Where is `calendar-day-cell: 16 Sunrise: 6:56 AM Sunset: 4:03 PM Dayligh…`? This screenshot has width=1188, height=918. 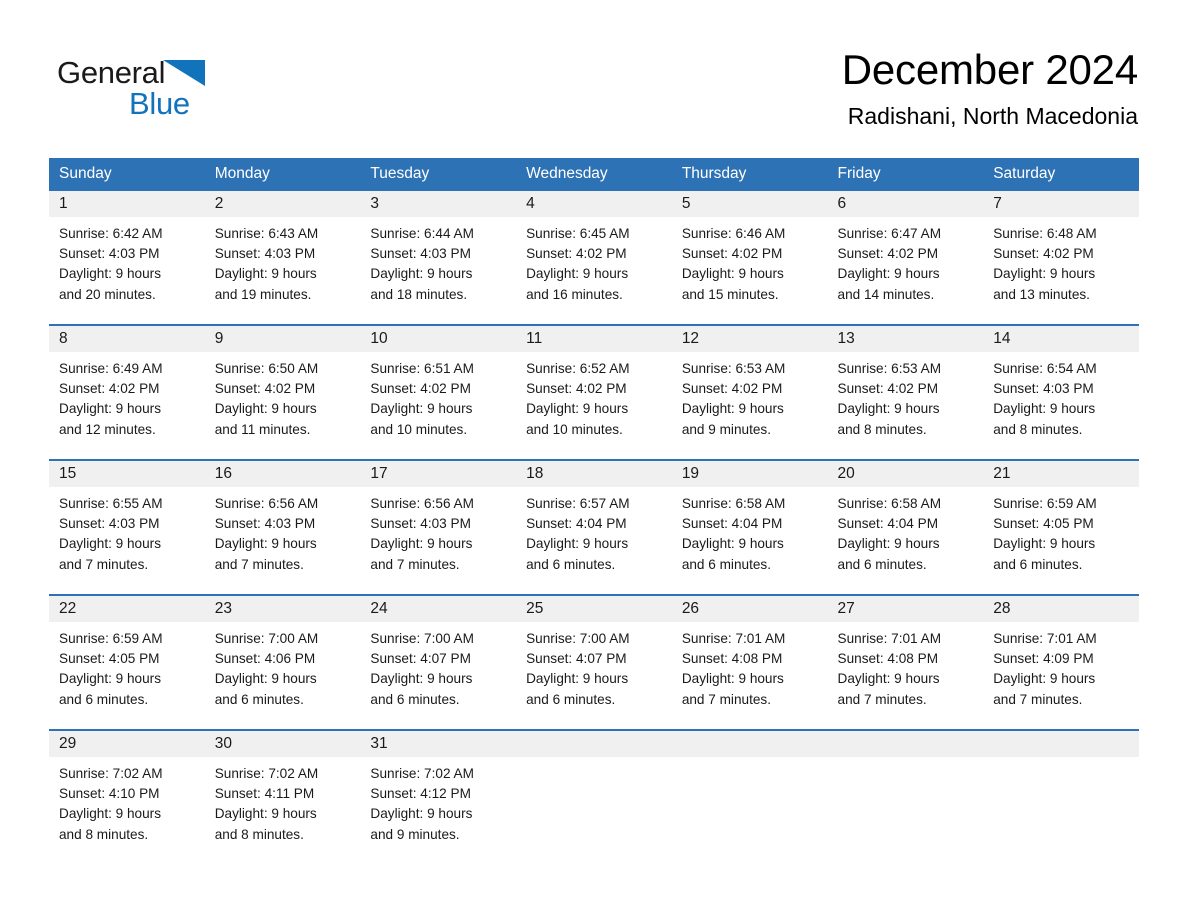 calendar-day-cell: 16 Sunrise: 6:56 AM Sunset: 4:03 PM Dayligh… is located at coordinates (282, 527).